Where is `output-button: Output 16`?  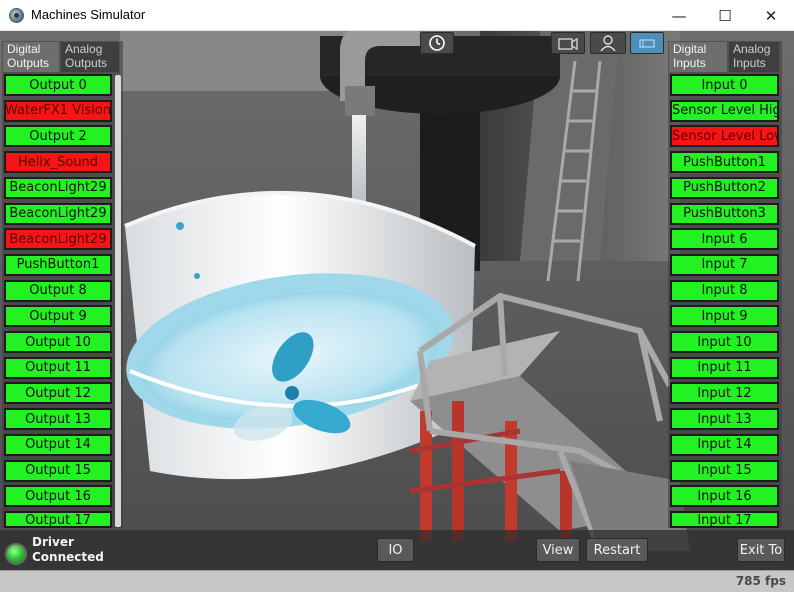
output-button: Output 16 is located at coordinates (58, 496).